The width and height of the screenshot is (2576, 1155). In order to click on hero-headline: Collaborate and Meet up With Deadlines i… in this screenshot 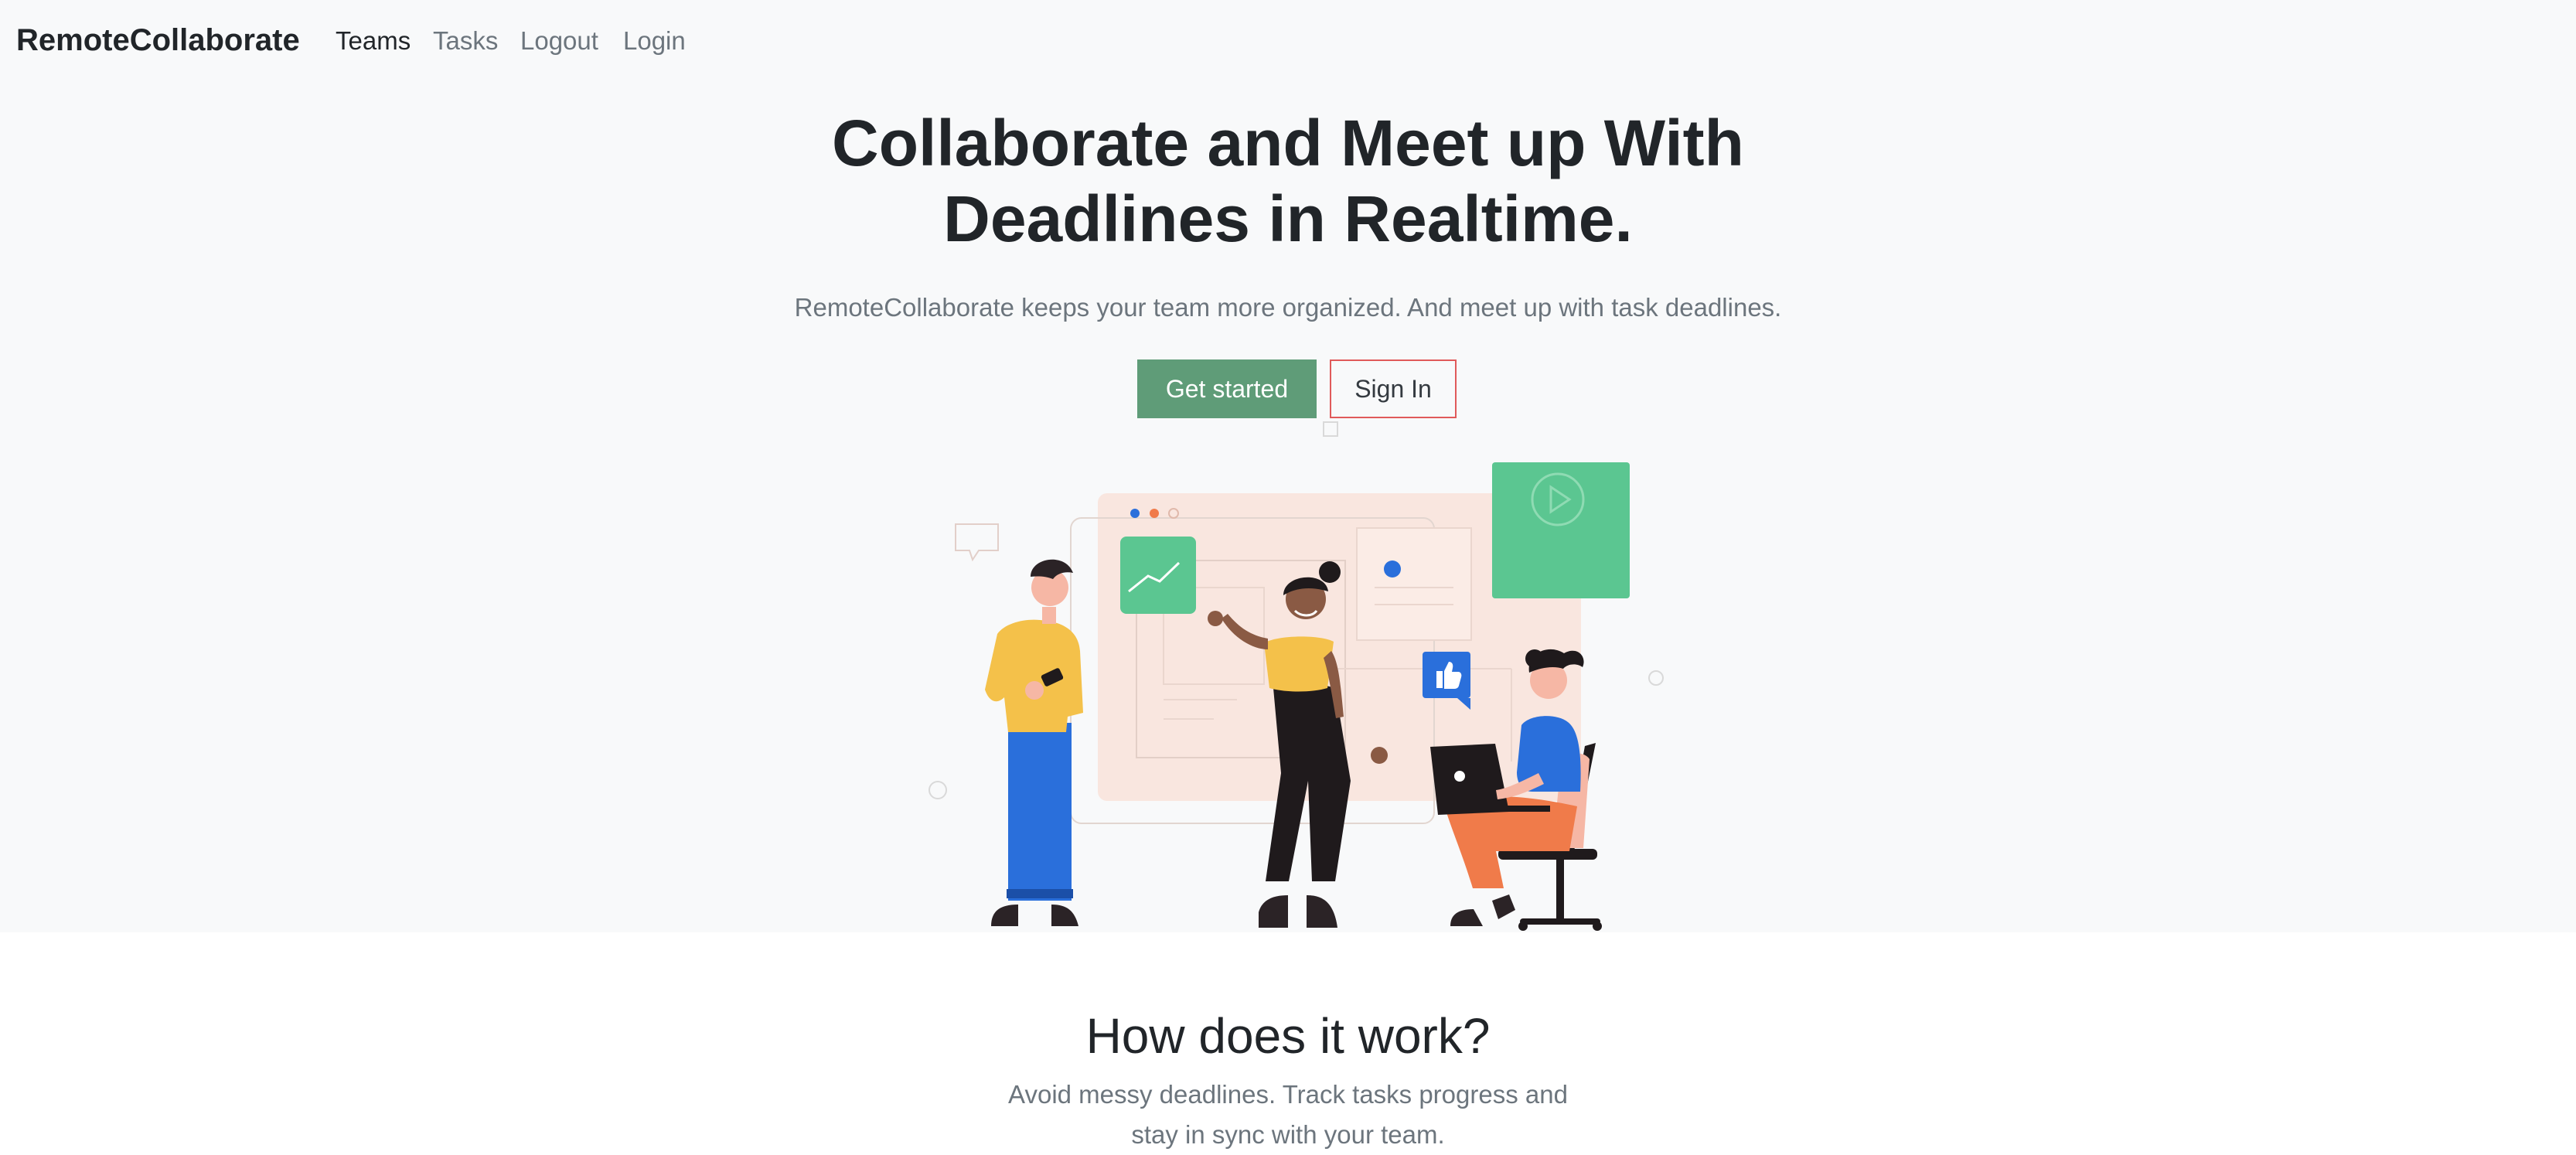, I will do `click(1288, 181)`.